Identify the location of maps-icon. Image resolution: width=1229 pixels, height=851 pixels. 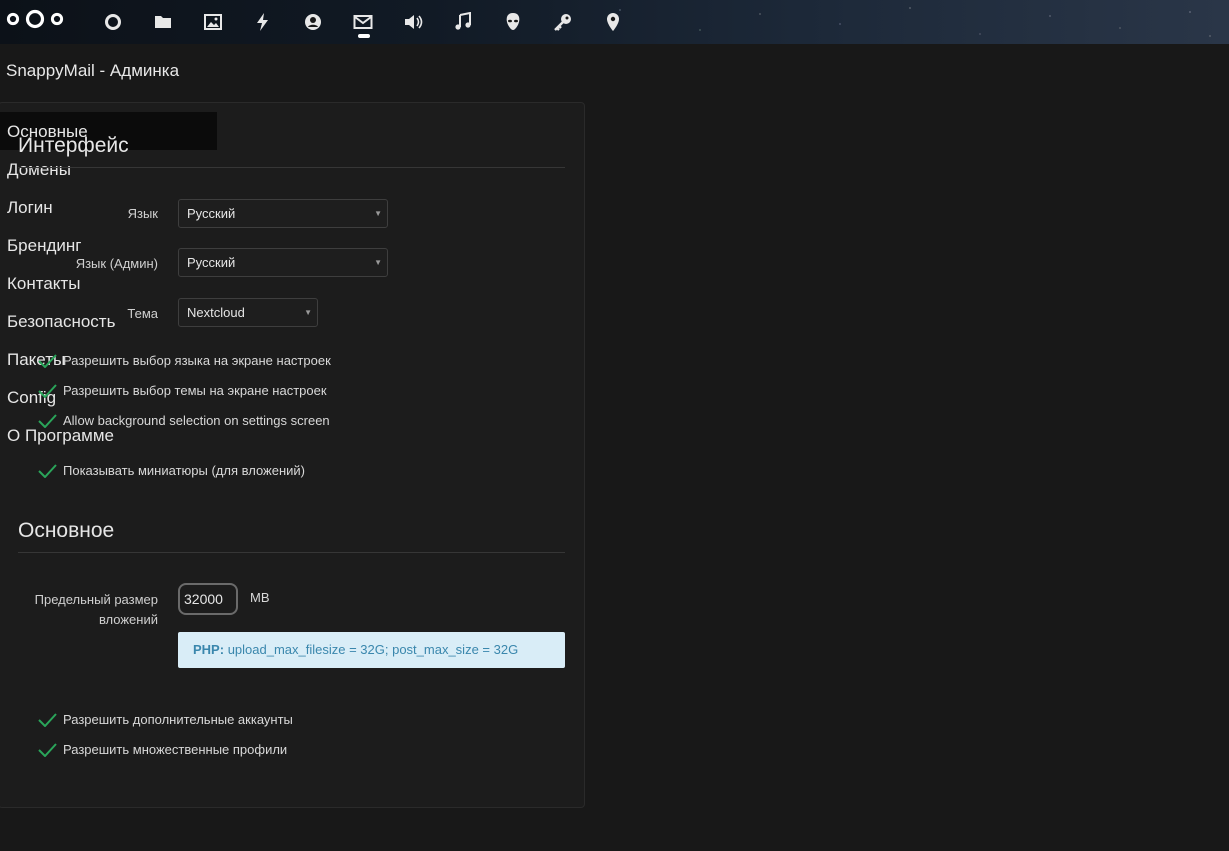
(613, 22).